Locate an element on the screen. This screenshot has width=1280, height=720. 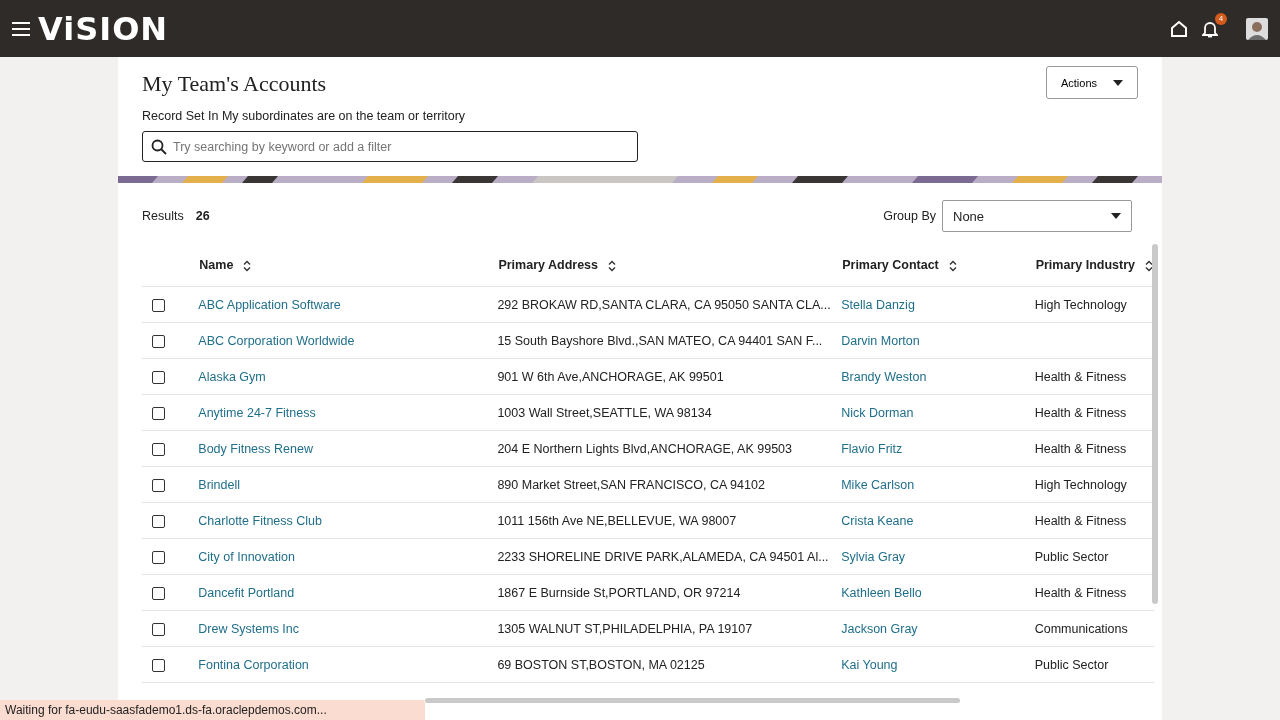
home-icon is located at coordinates (1179, 28).